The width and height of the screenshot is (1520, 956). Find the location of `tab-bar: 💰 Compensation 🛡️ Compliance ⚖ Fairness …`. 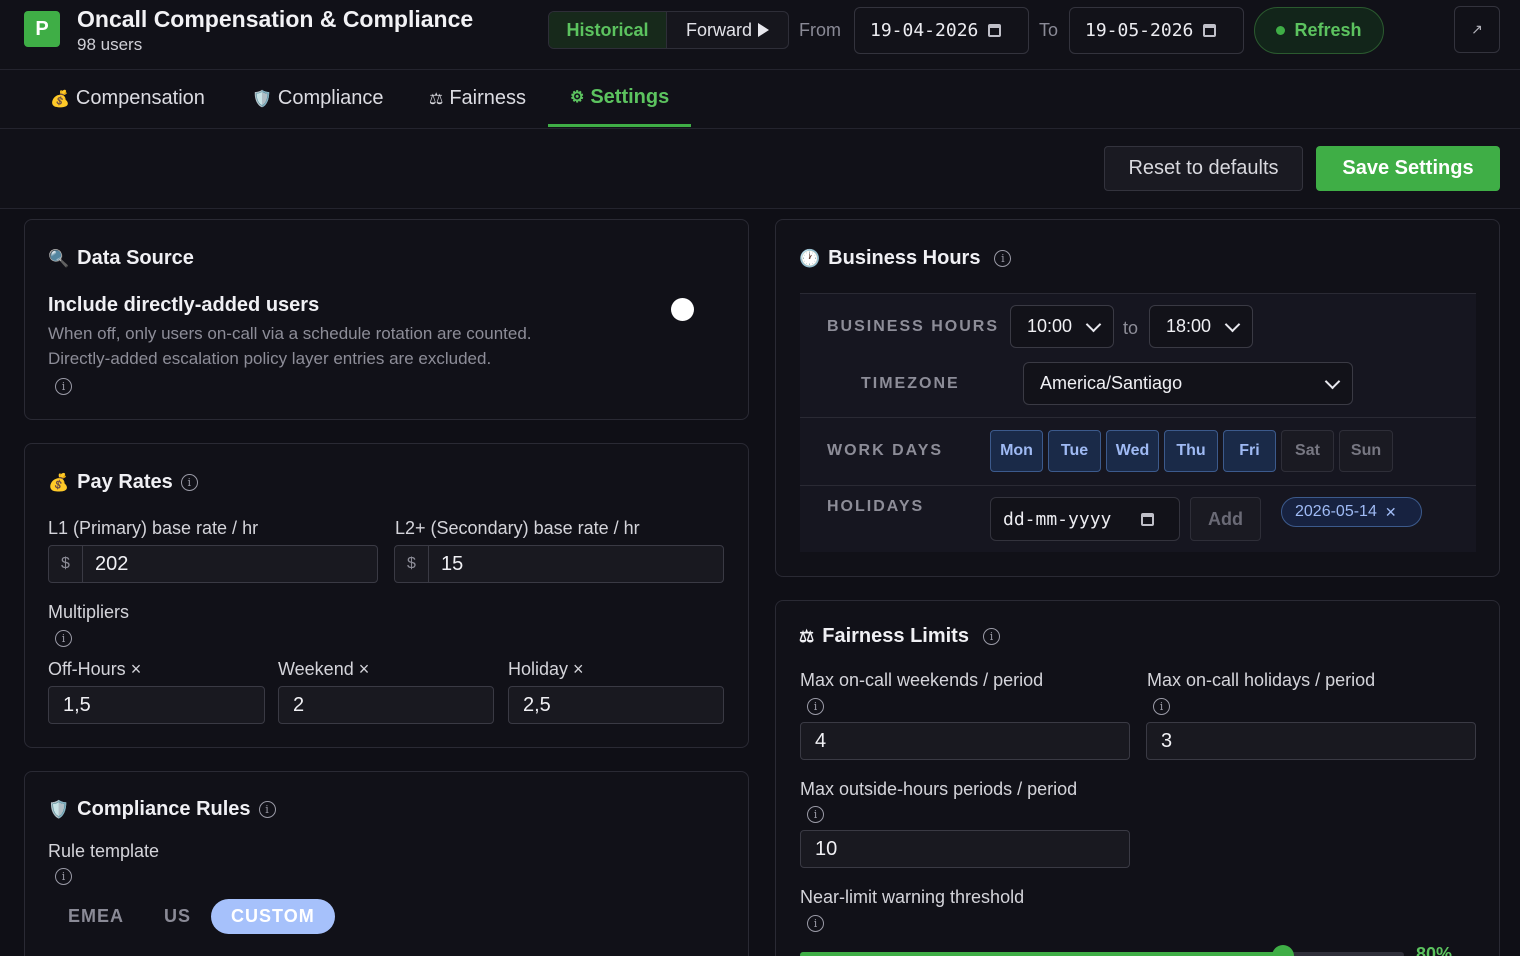

tab-bar: 💰 Compensation 🛡️ Compliance ⚖ Fairness … is located at coordinates (760, 99).